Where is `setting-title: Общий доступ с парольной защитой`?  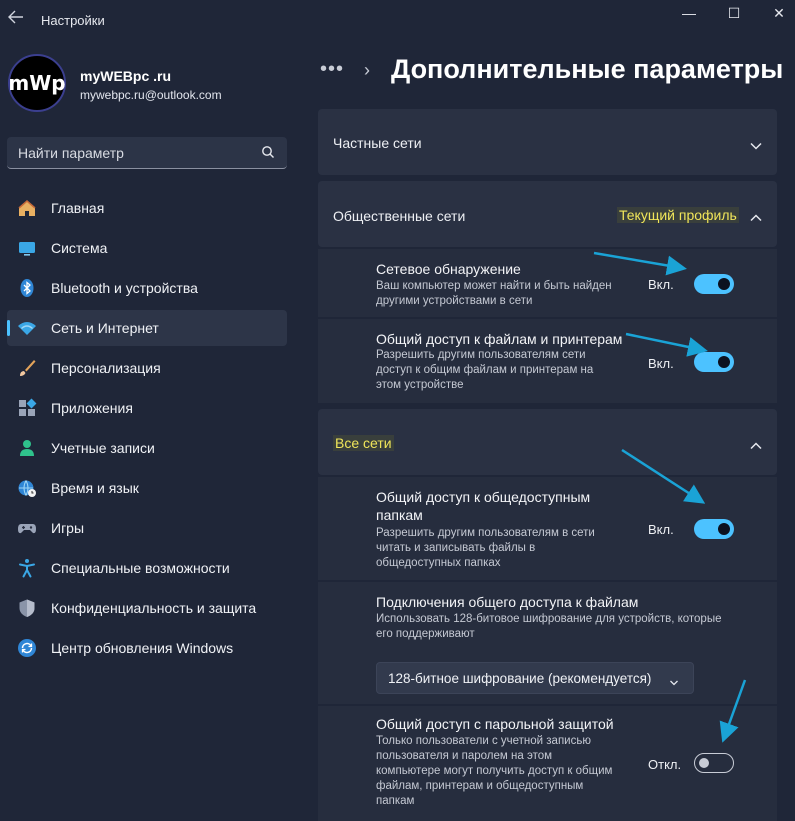 setting-title: Общий доступ с парольной защитой is located at coordinates (495, 724).